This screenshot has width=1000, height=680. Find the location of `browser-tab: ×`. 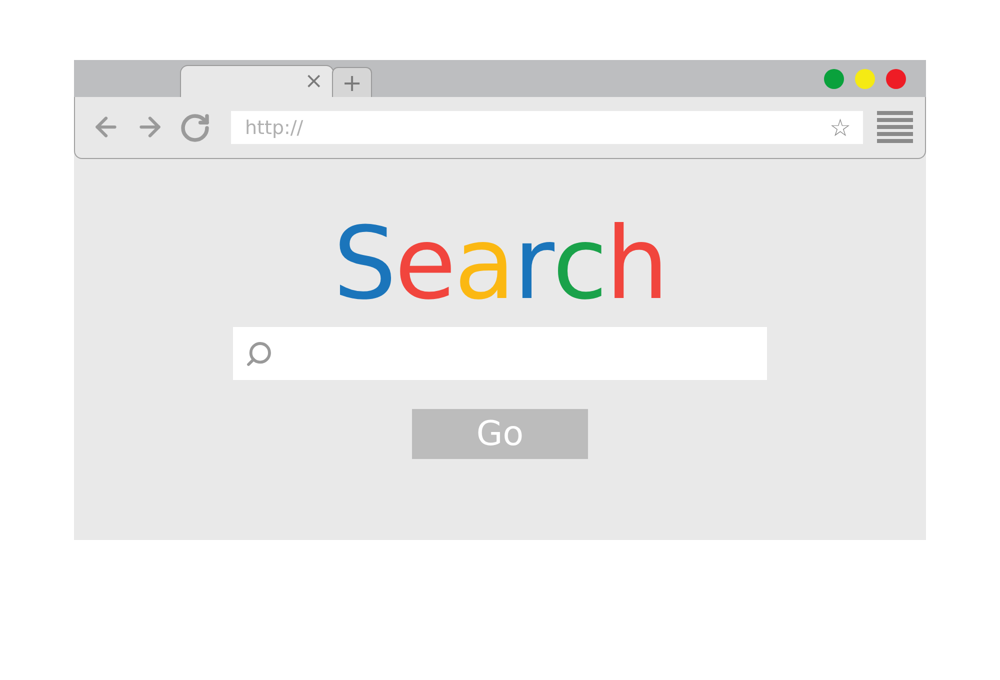

browser-tab: × is located at coordinates (257, 81).